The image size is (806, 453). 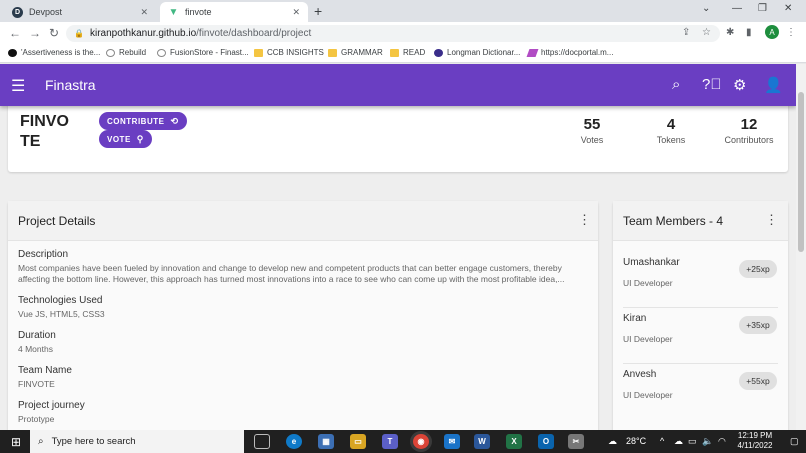 I want to click on wifi-icon: ◠, so click(x=722, y=441).